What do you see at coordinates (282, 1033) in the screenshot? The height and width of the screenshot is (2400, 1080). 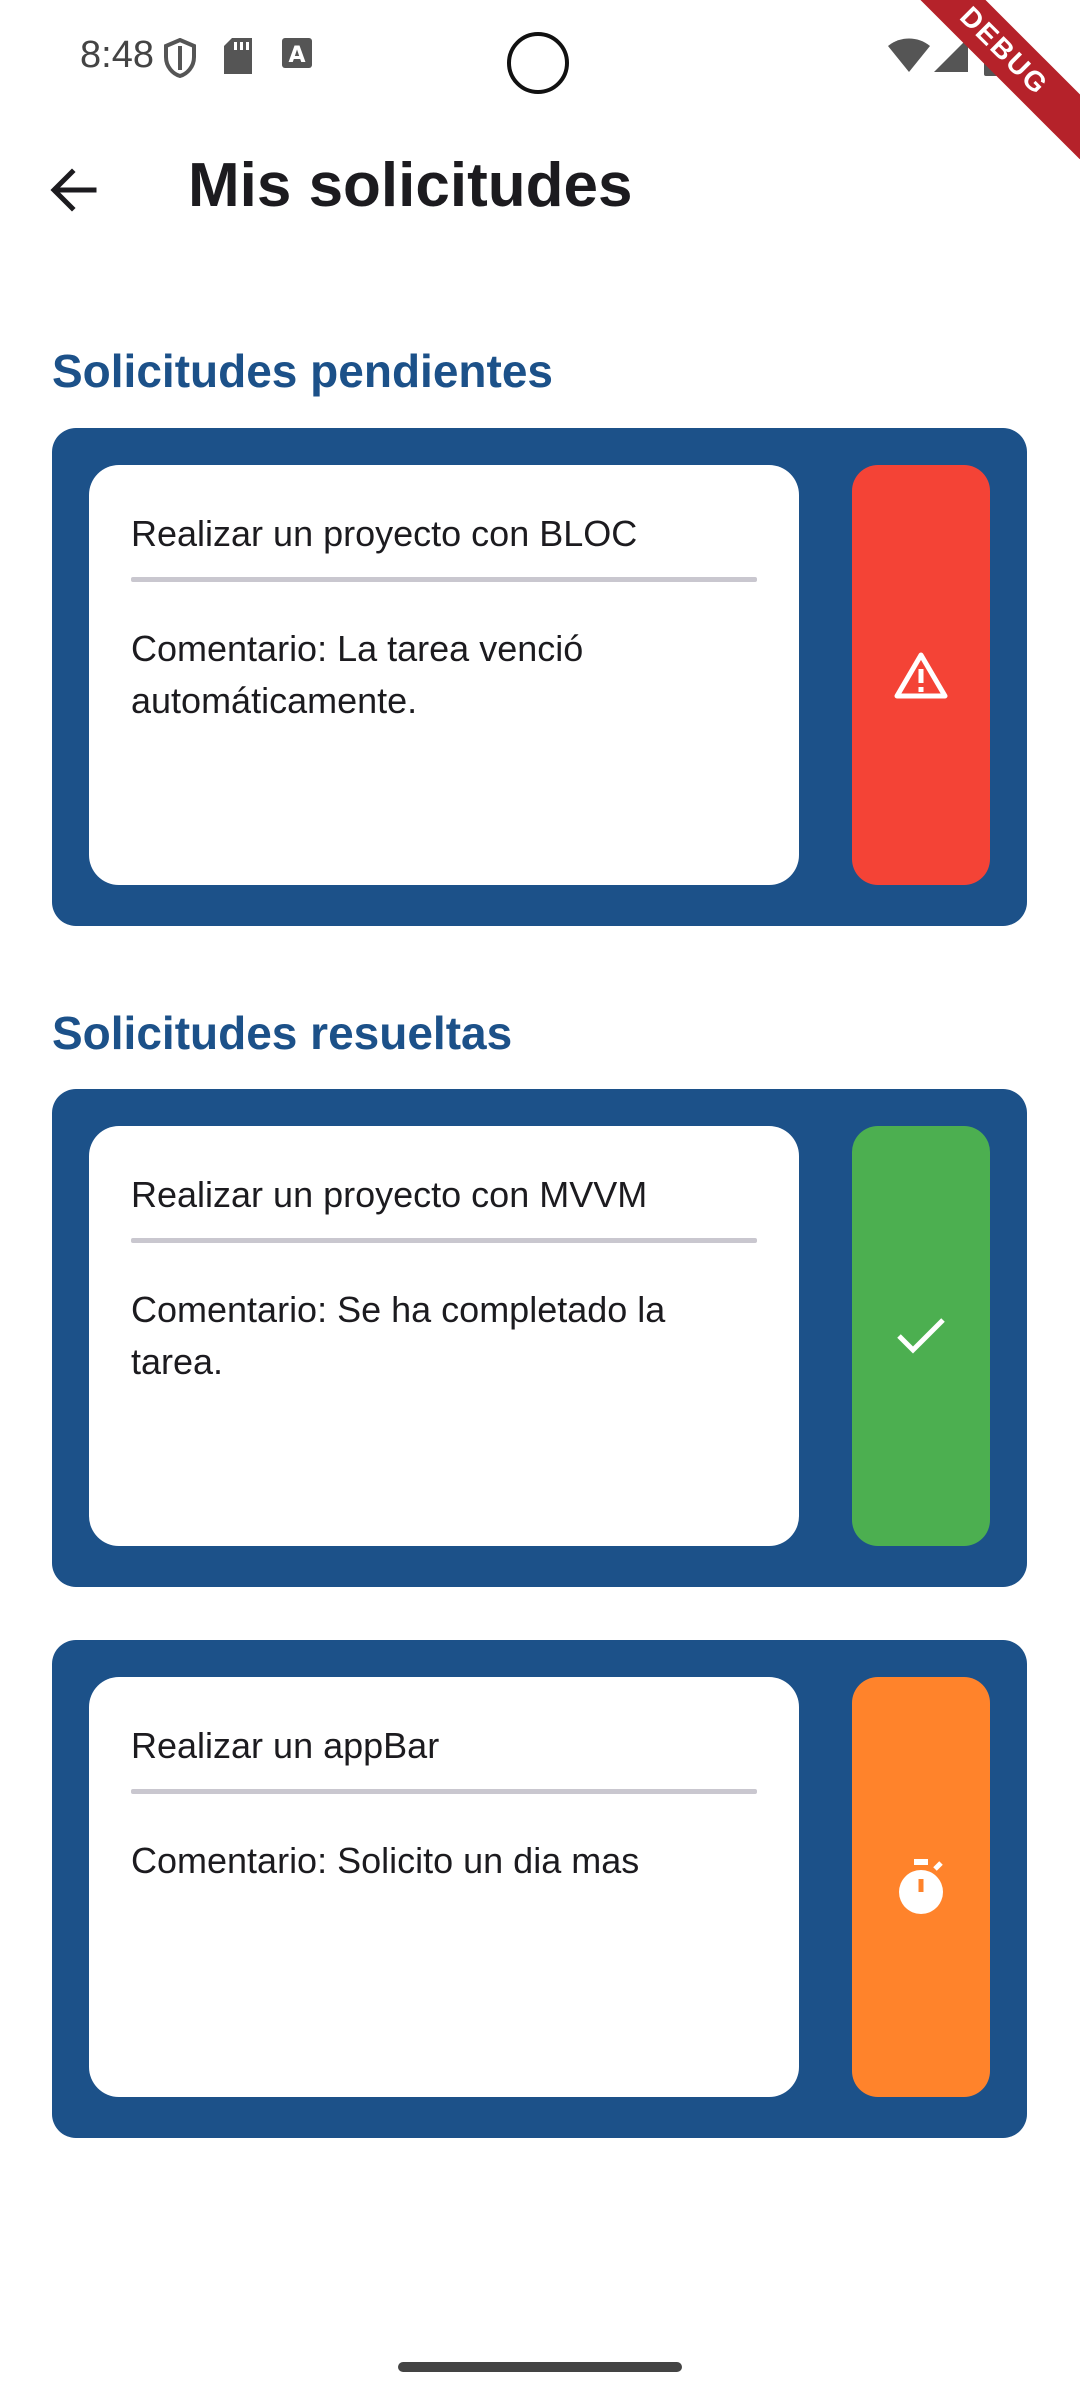 I see `section-title-resolved: Solicitudes resueltas` at bounding box center [282, 1033].